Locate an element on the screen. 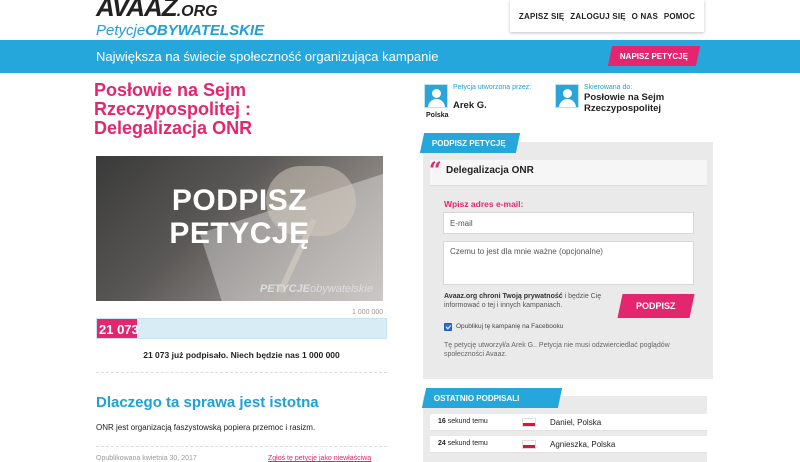 This screenshot has height=462, width=800. nav-signup-link: ZAPISZ SIĘ is located at coordinates (542, 16).